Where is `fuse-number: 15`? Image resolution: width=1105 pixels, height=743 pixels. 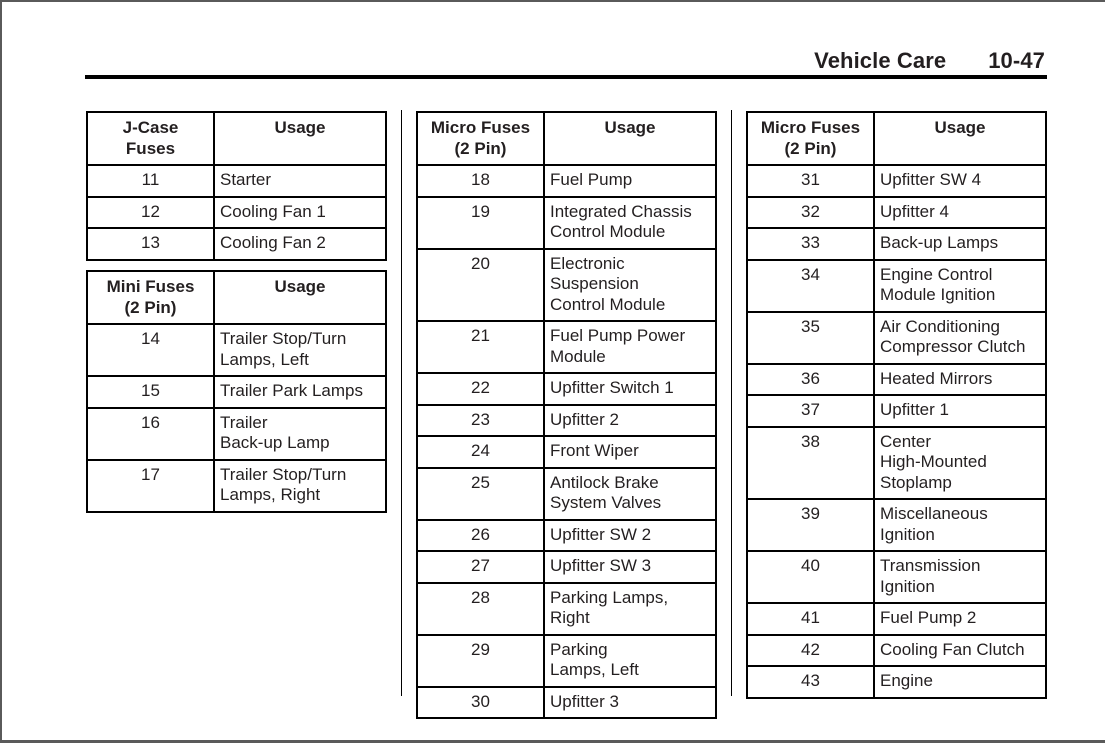 fuse-number: 15 is located at coordinates (150, 392).